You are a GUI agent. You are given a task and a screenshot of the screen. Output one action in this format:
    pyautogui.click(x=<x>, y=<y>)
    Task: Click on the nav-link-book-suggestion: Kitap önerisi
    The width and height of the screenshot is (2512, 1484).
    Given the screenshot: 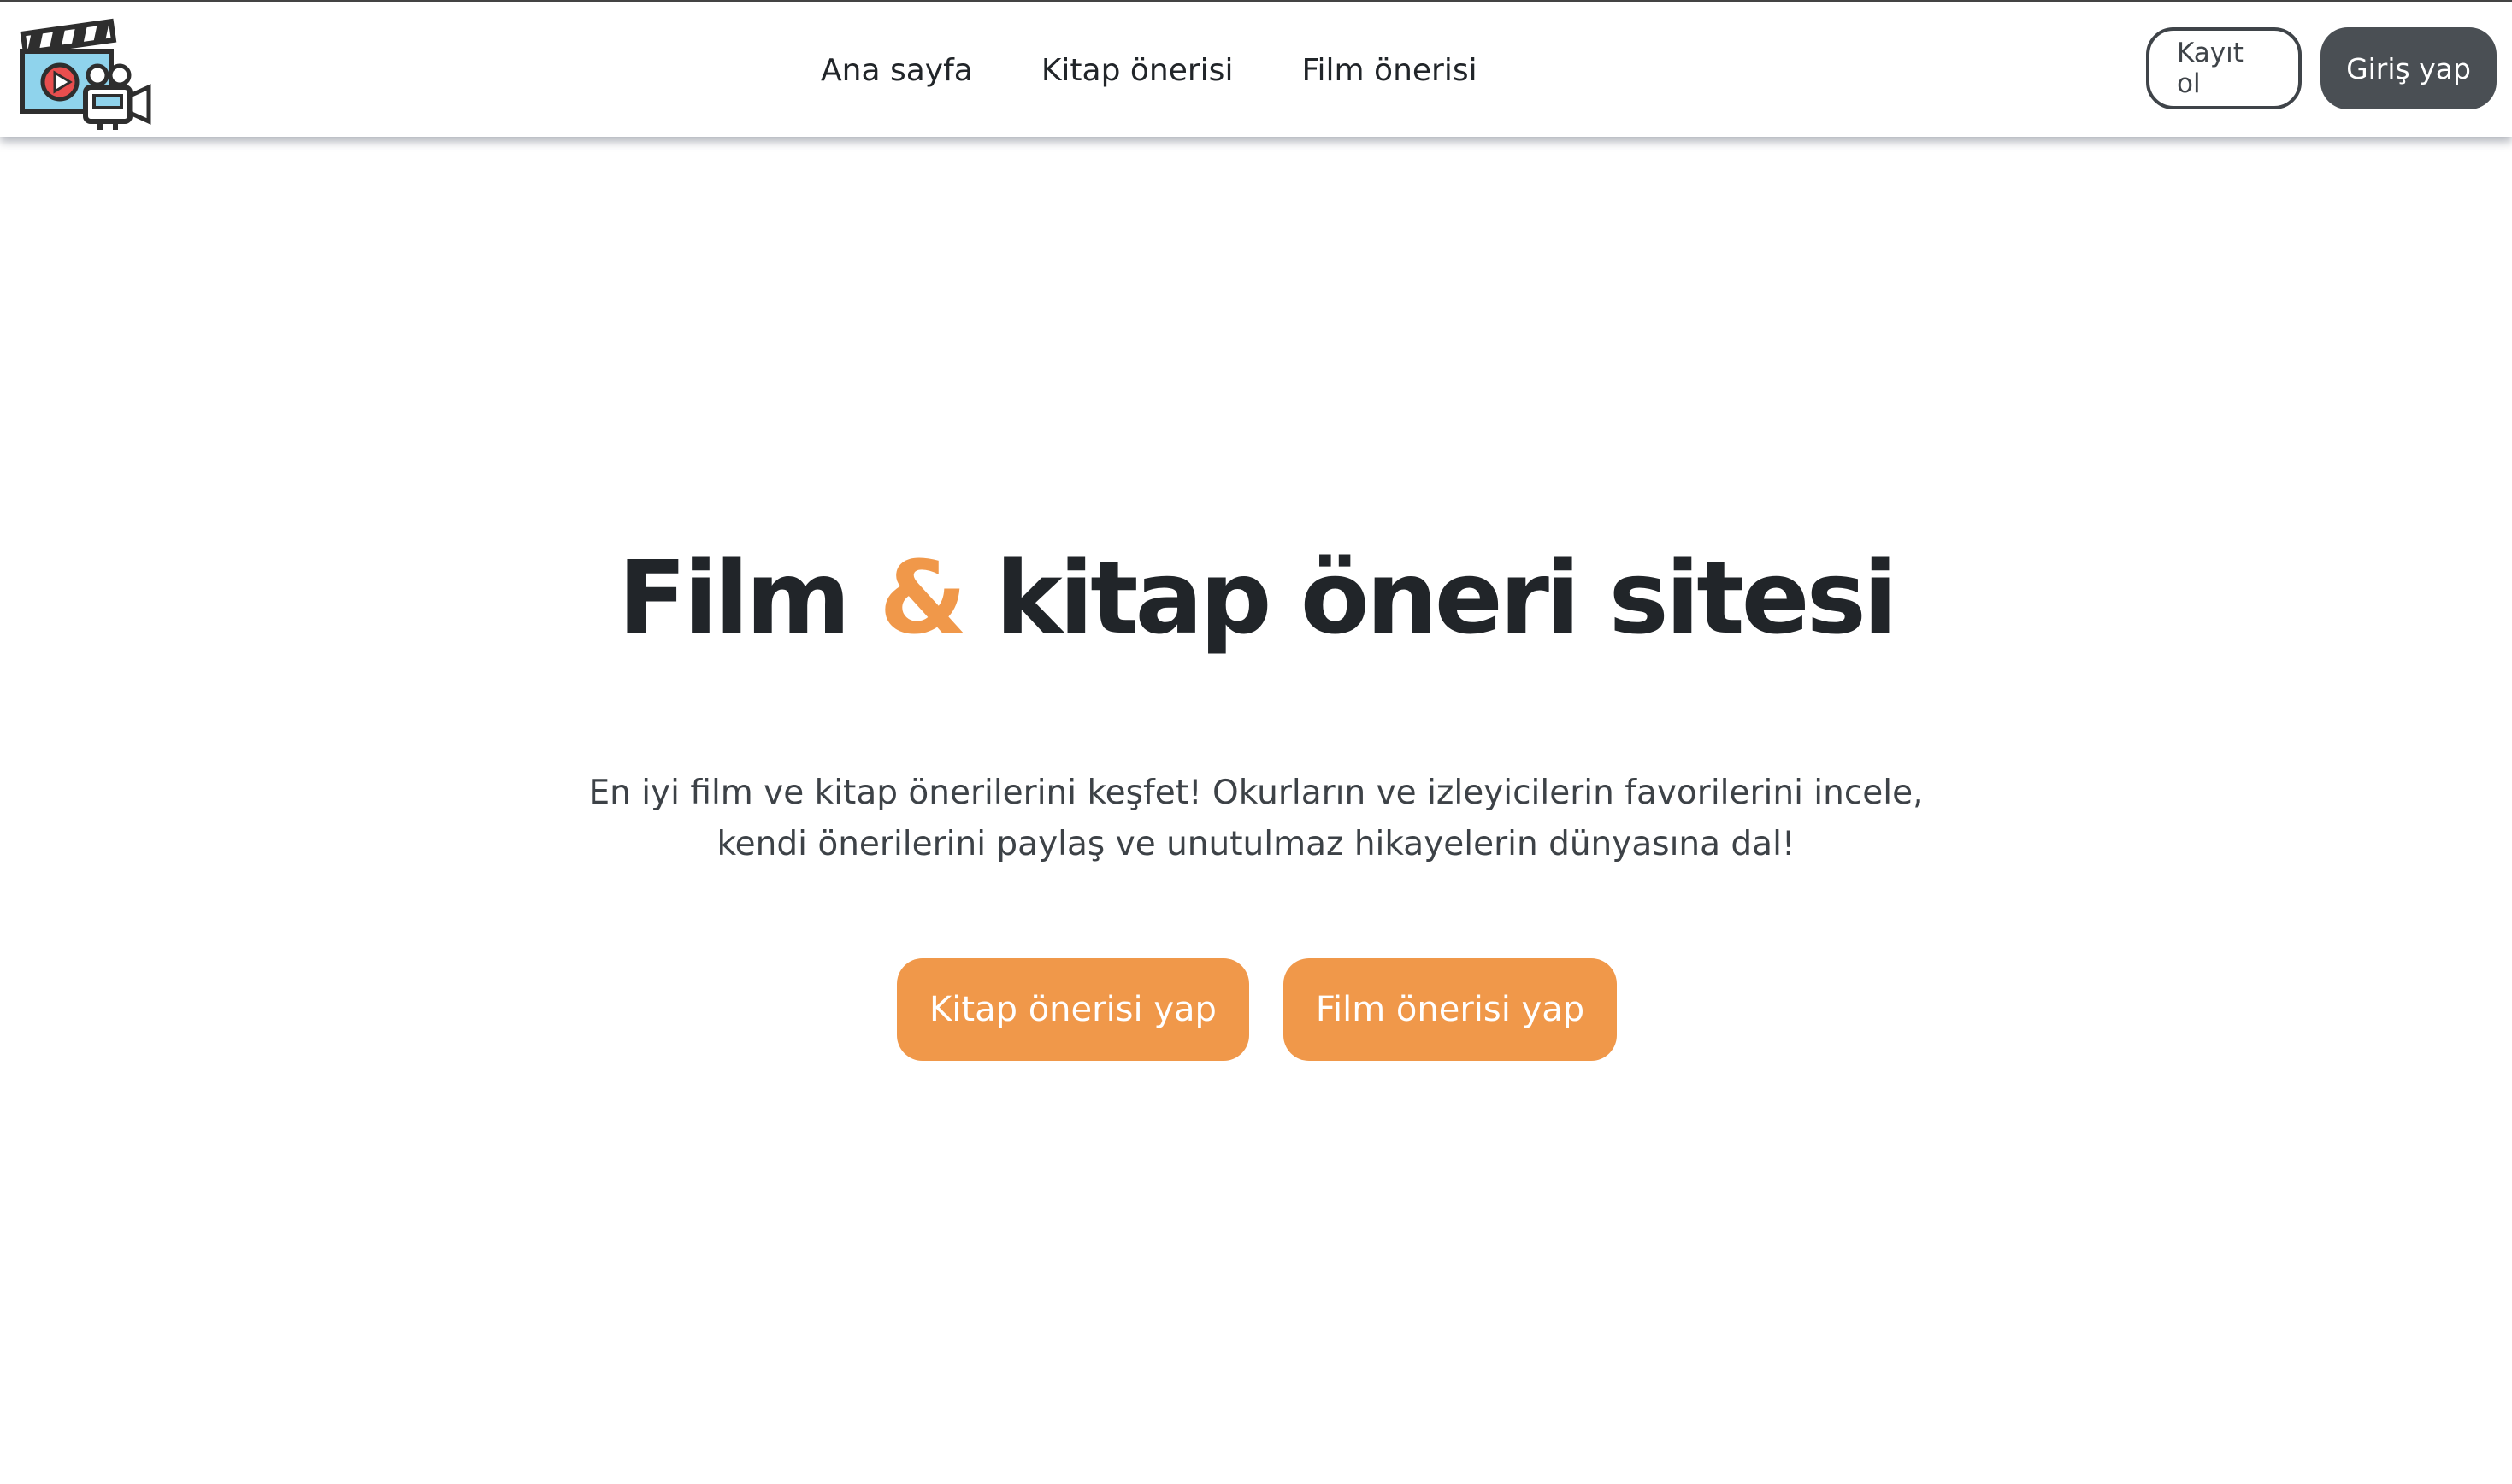 What is the action you would take?
    pyautogui.click(x=1137, y=70)
    